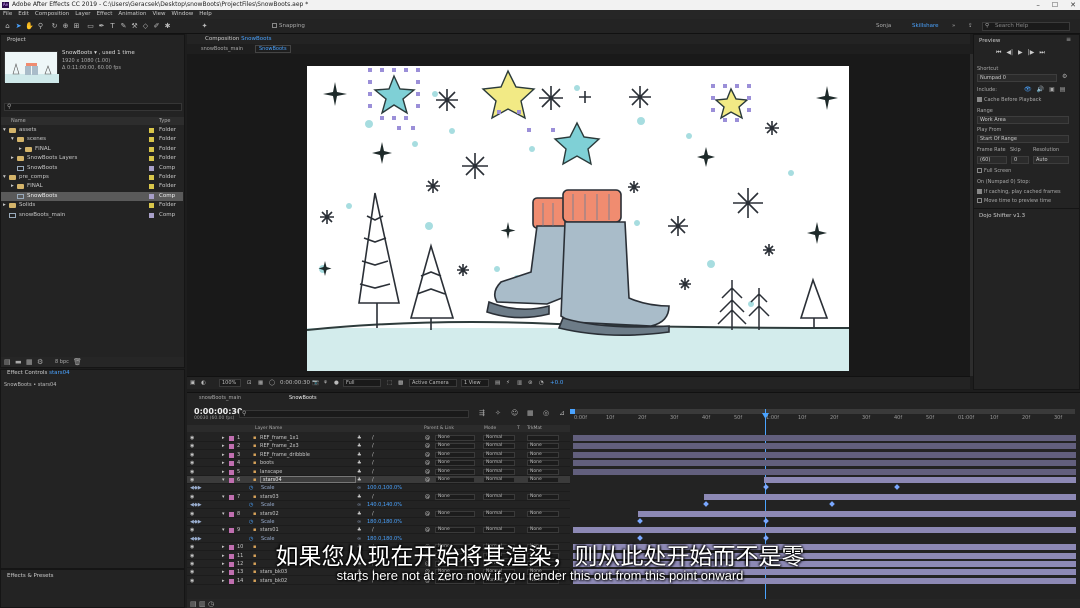  I want to click on eraser-tool-icon: ◇, so click(145, 26).